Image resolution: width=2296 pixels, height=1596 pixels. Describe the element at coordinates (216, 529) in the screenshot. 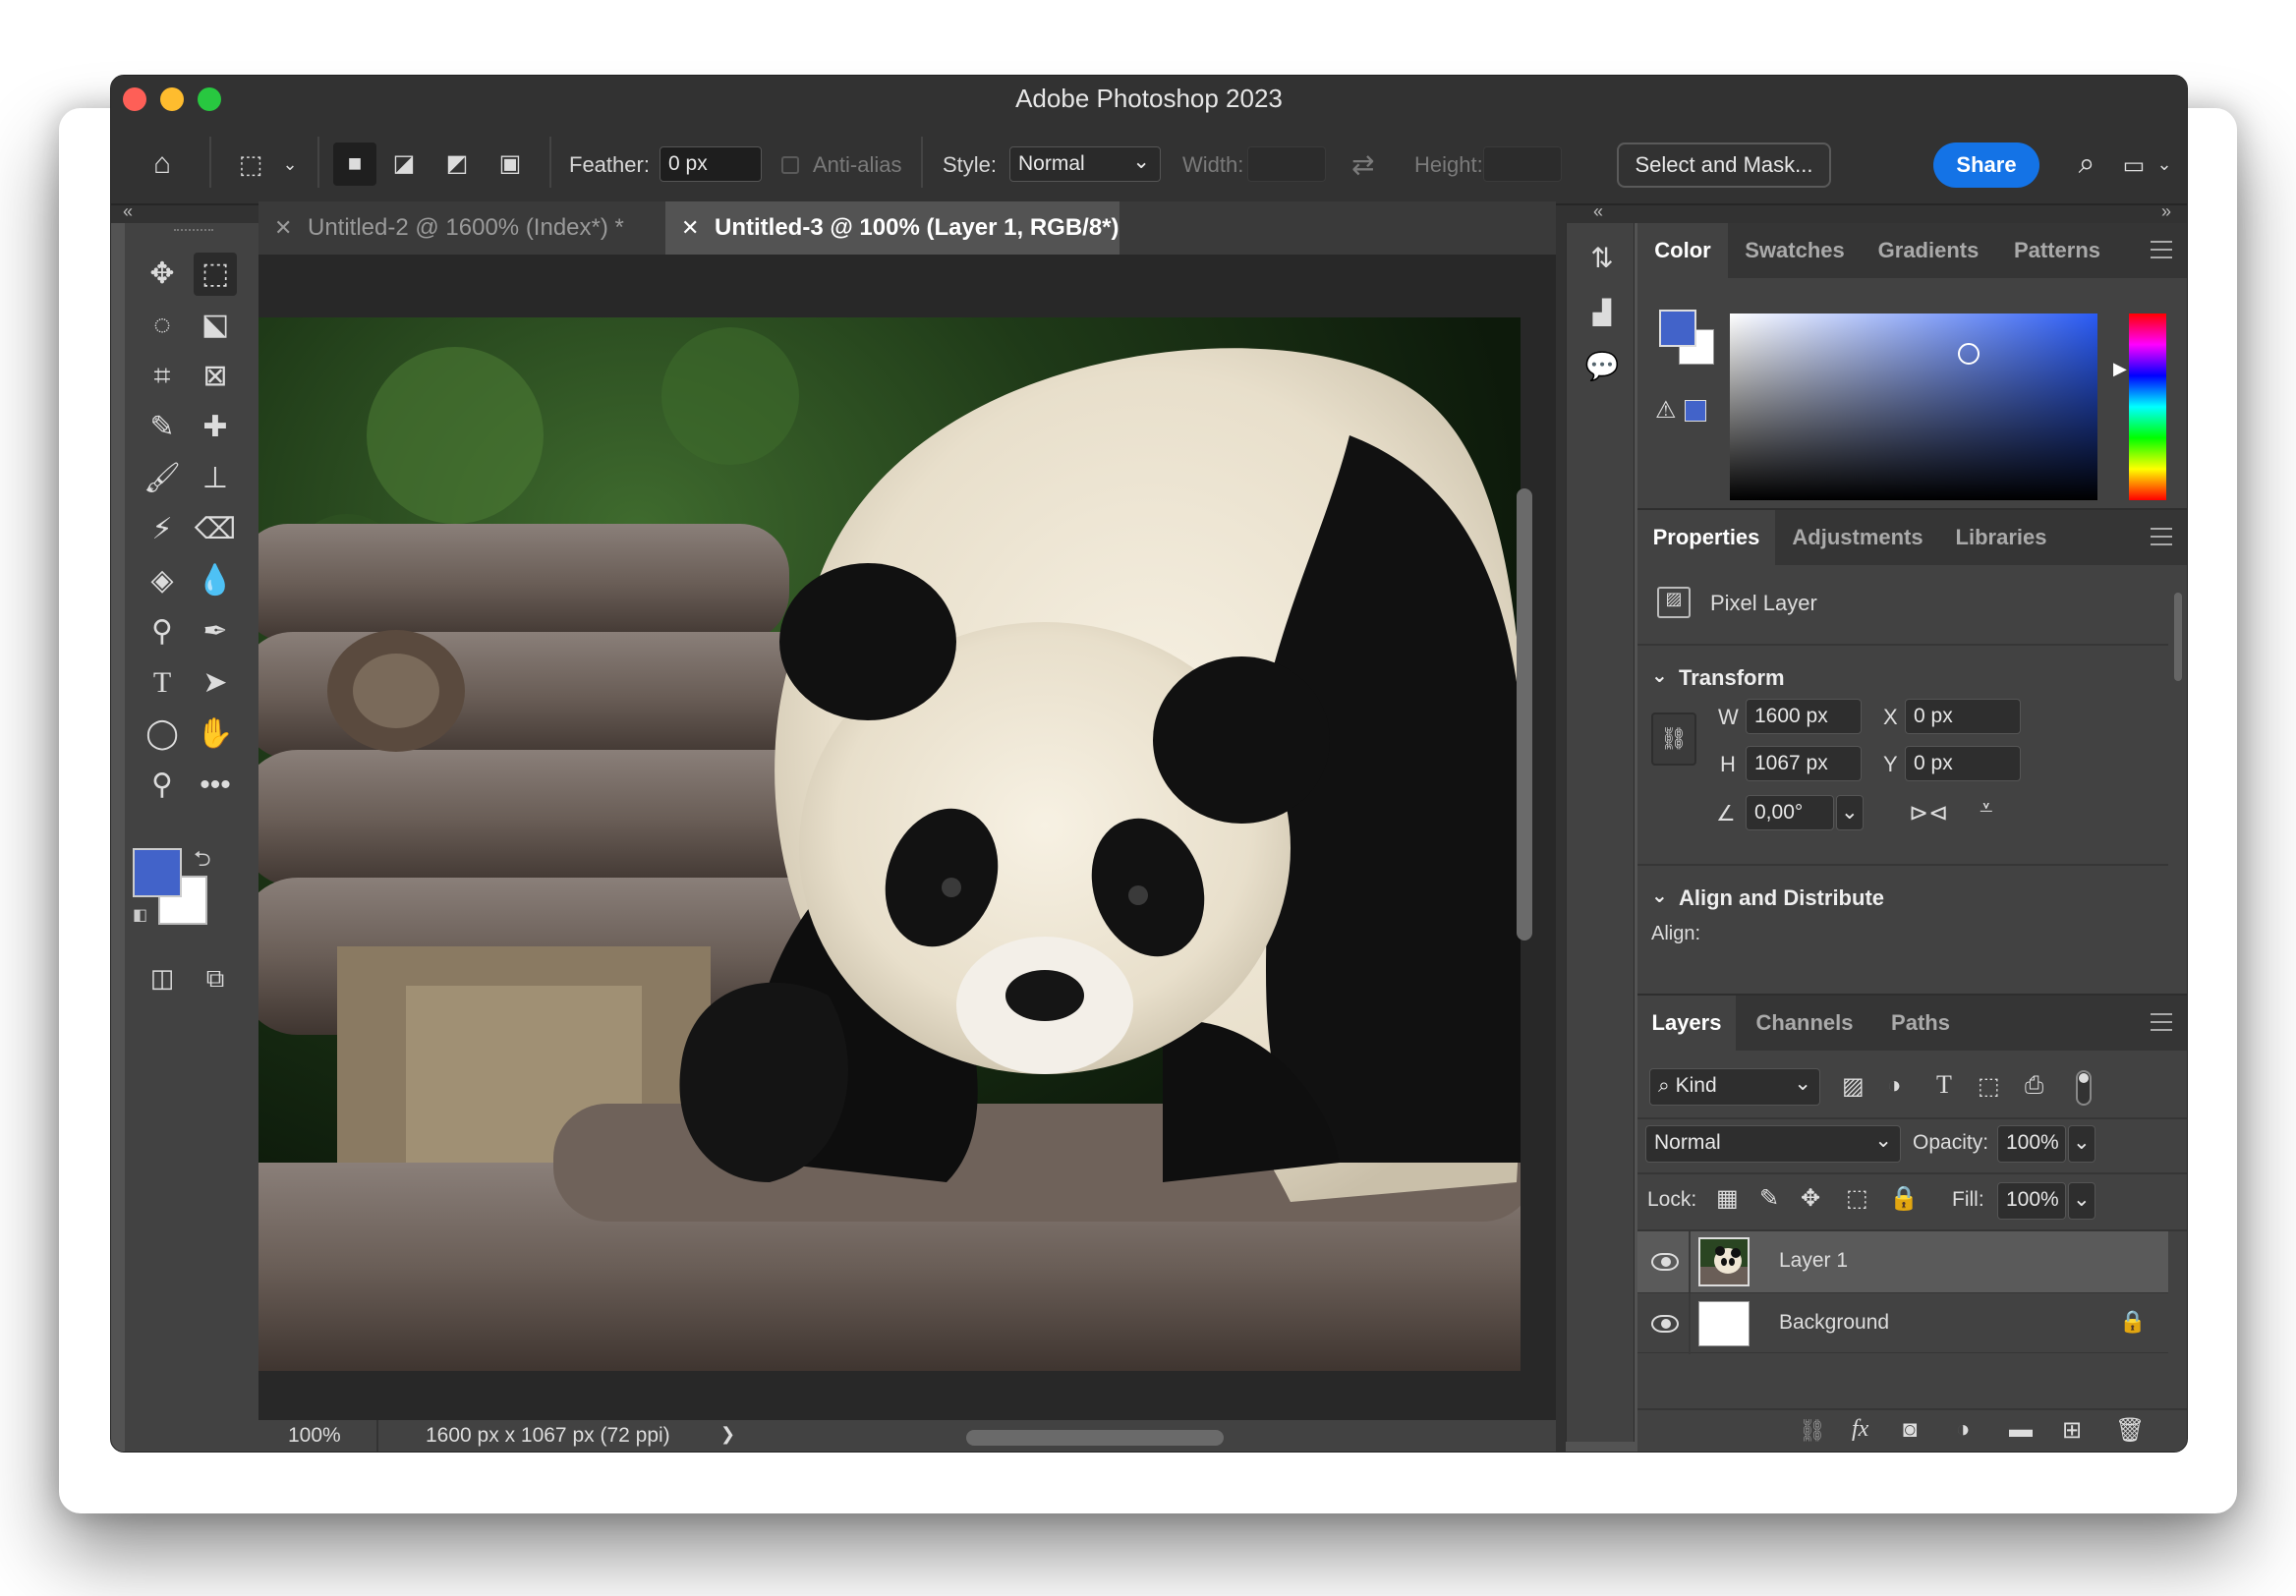

I see `eraser-icon: ⌫` at that location.